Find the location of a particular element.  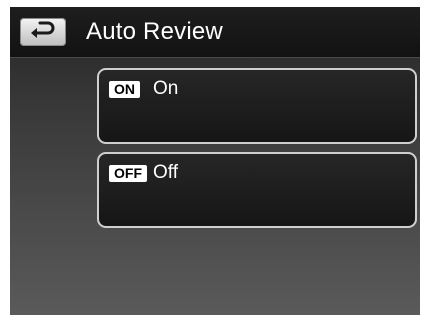

return-arrow-icon is located at coordinates (43, 32).